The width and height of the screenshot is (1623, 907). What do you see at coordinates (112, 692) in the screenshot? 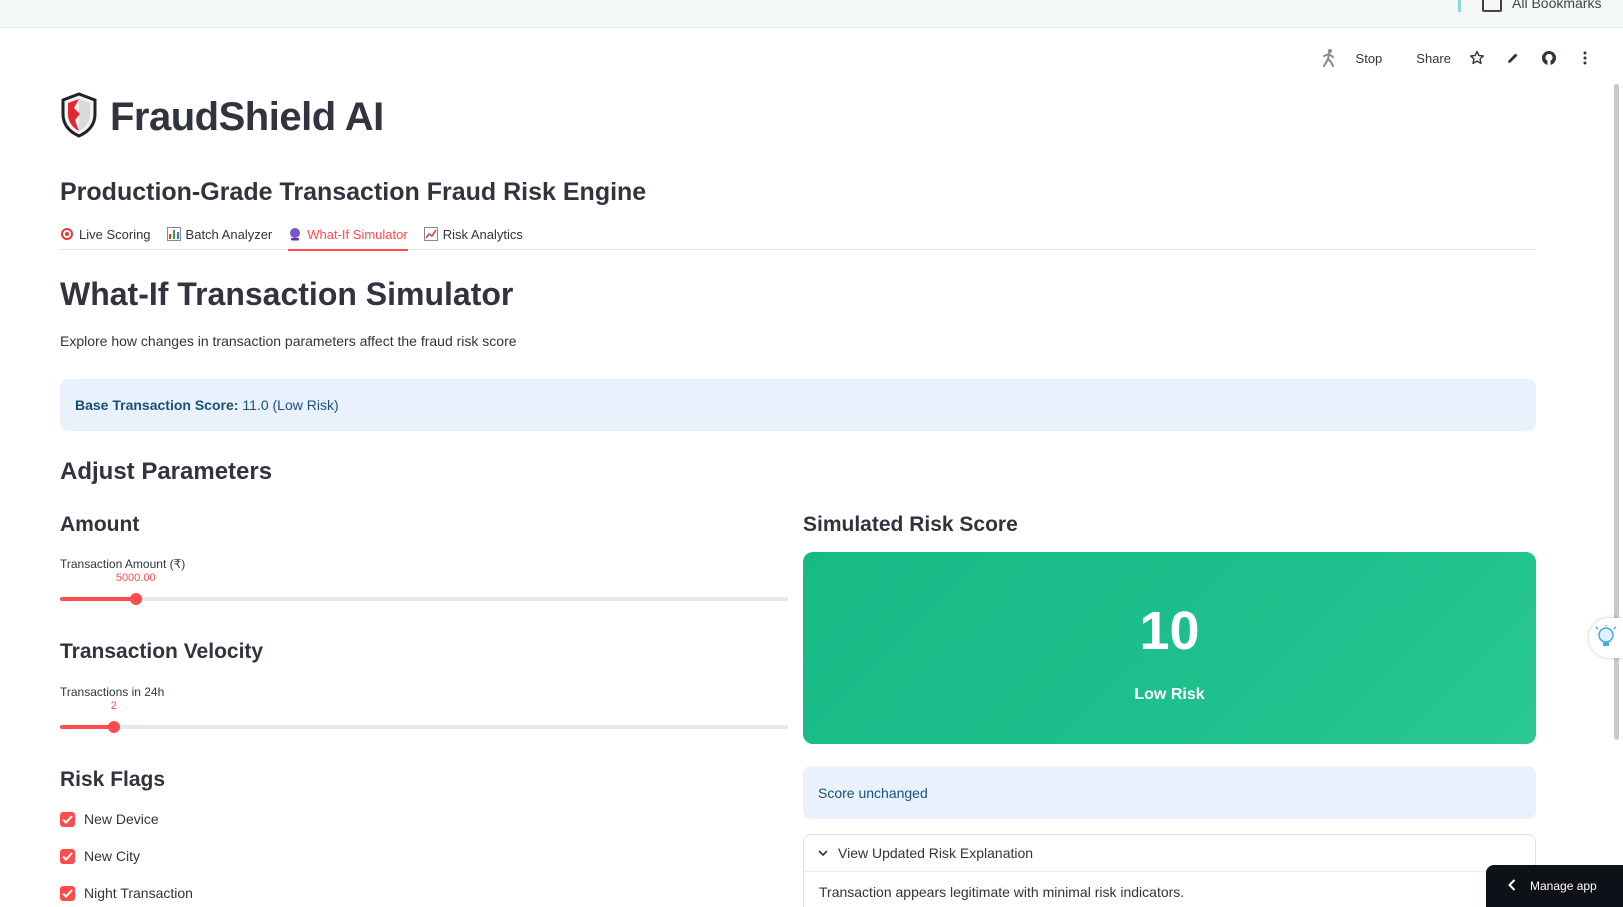
I see `velocity-slider-label: Transactions in 24h` at bounding box center [112, 692].